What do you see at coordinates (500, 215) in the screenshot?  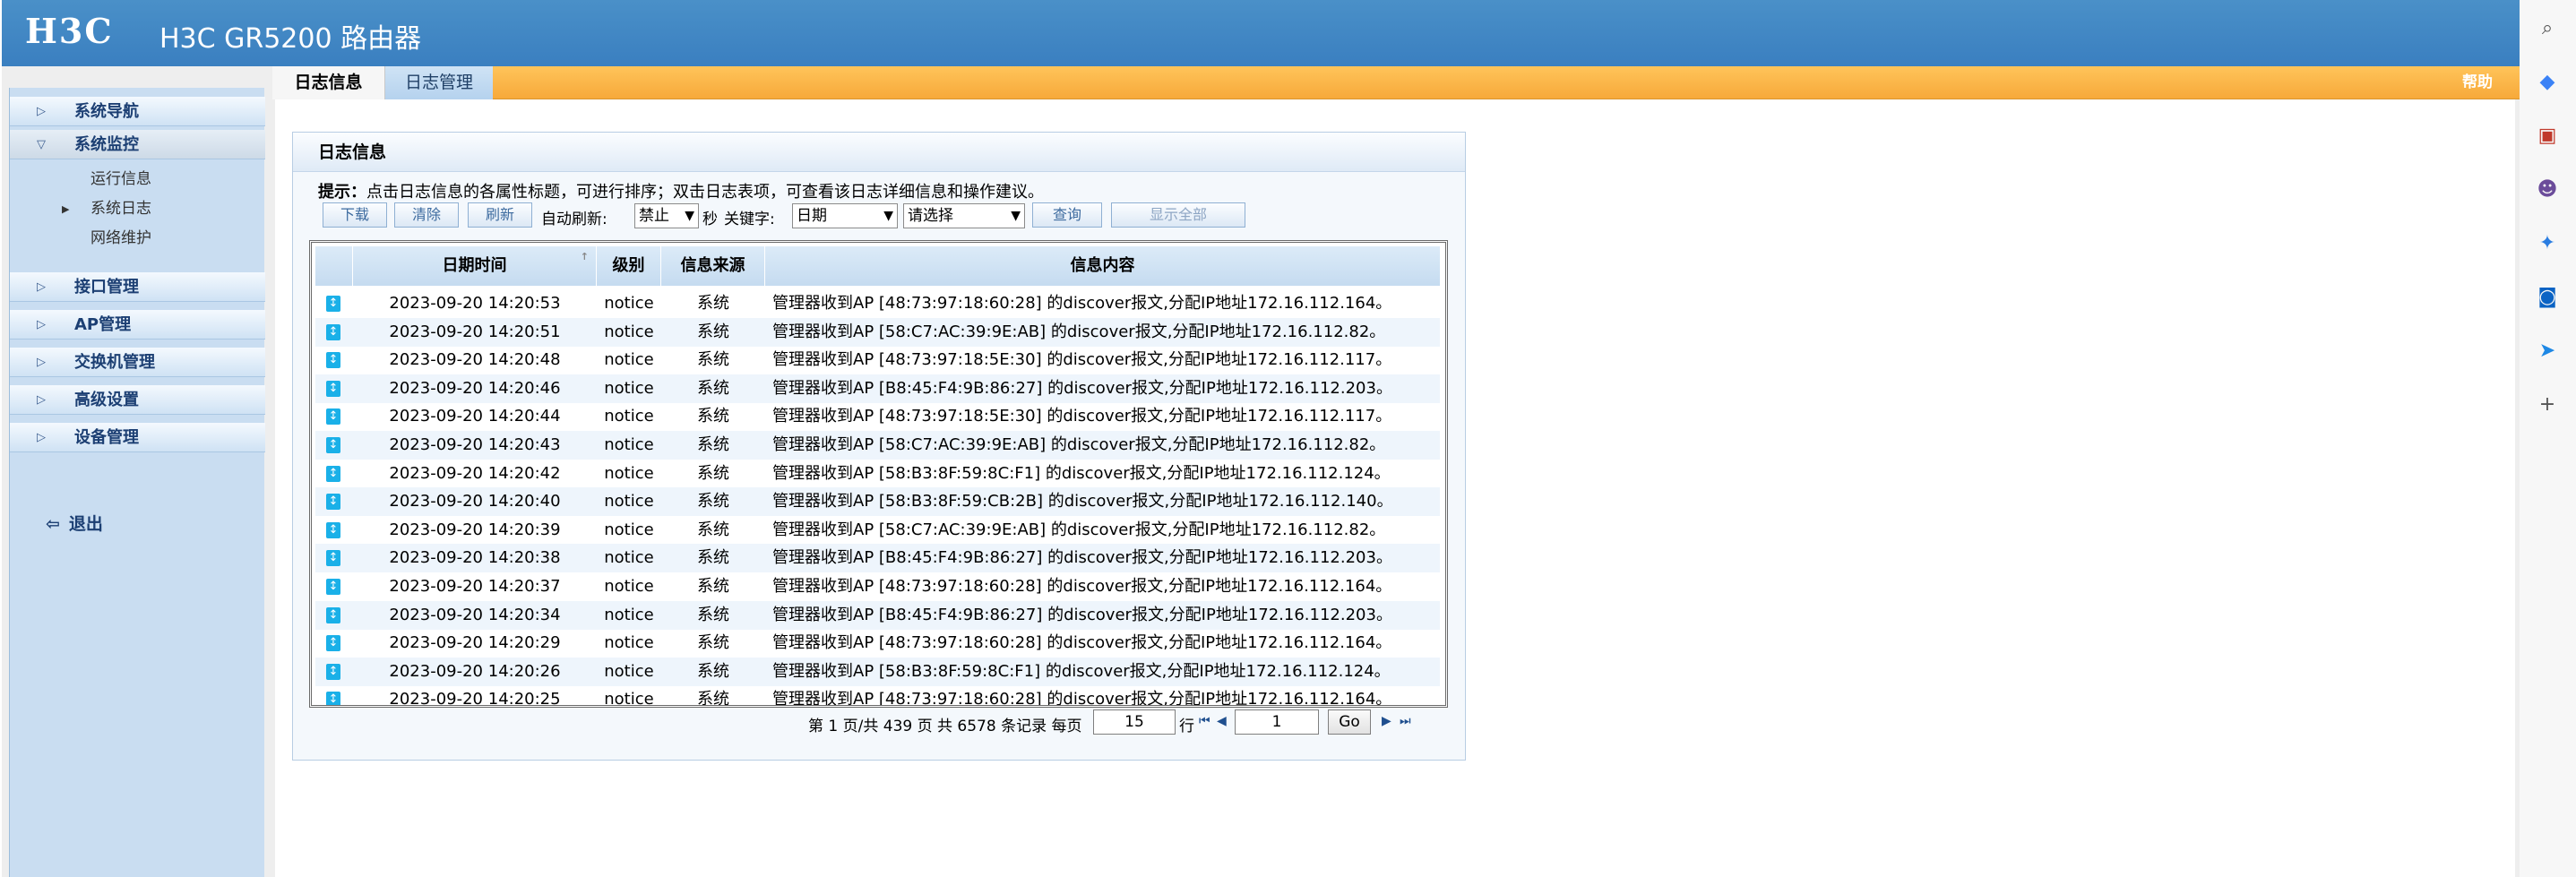 I see `refresh-button: 刷新` at bounding box center [500, 215].